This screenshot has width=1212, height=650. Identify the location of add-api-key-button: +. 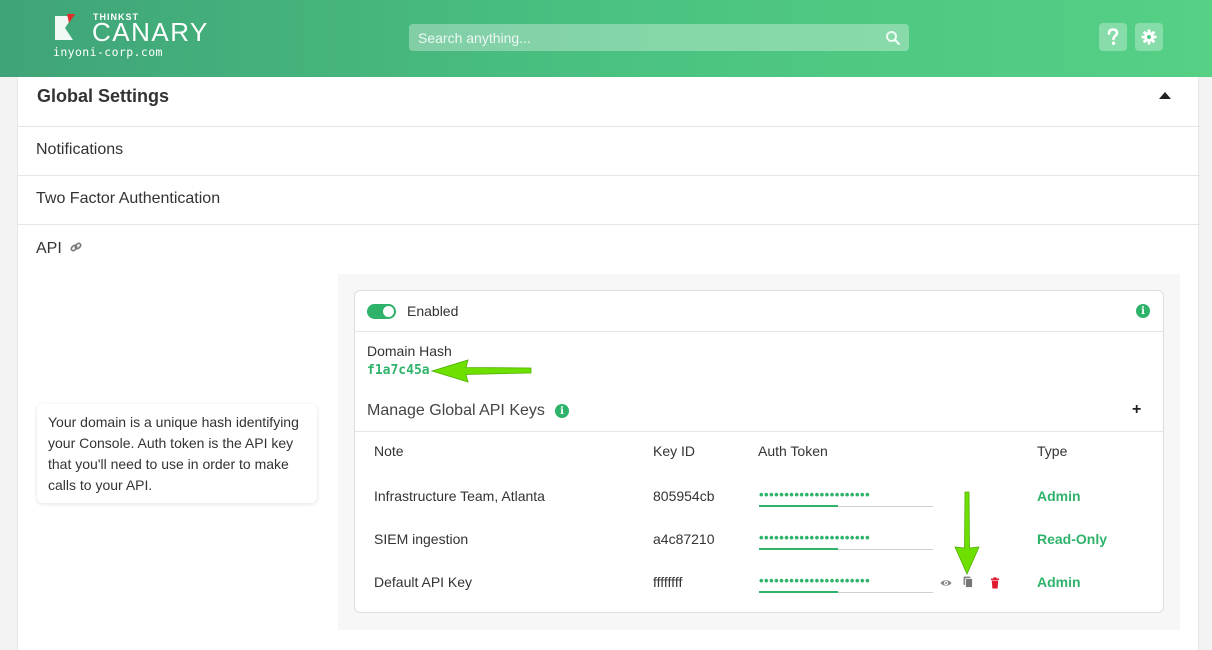
(1136, 410).